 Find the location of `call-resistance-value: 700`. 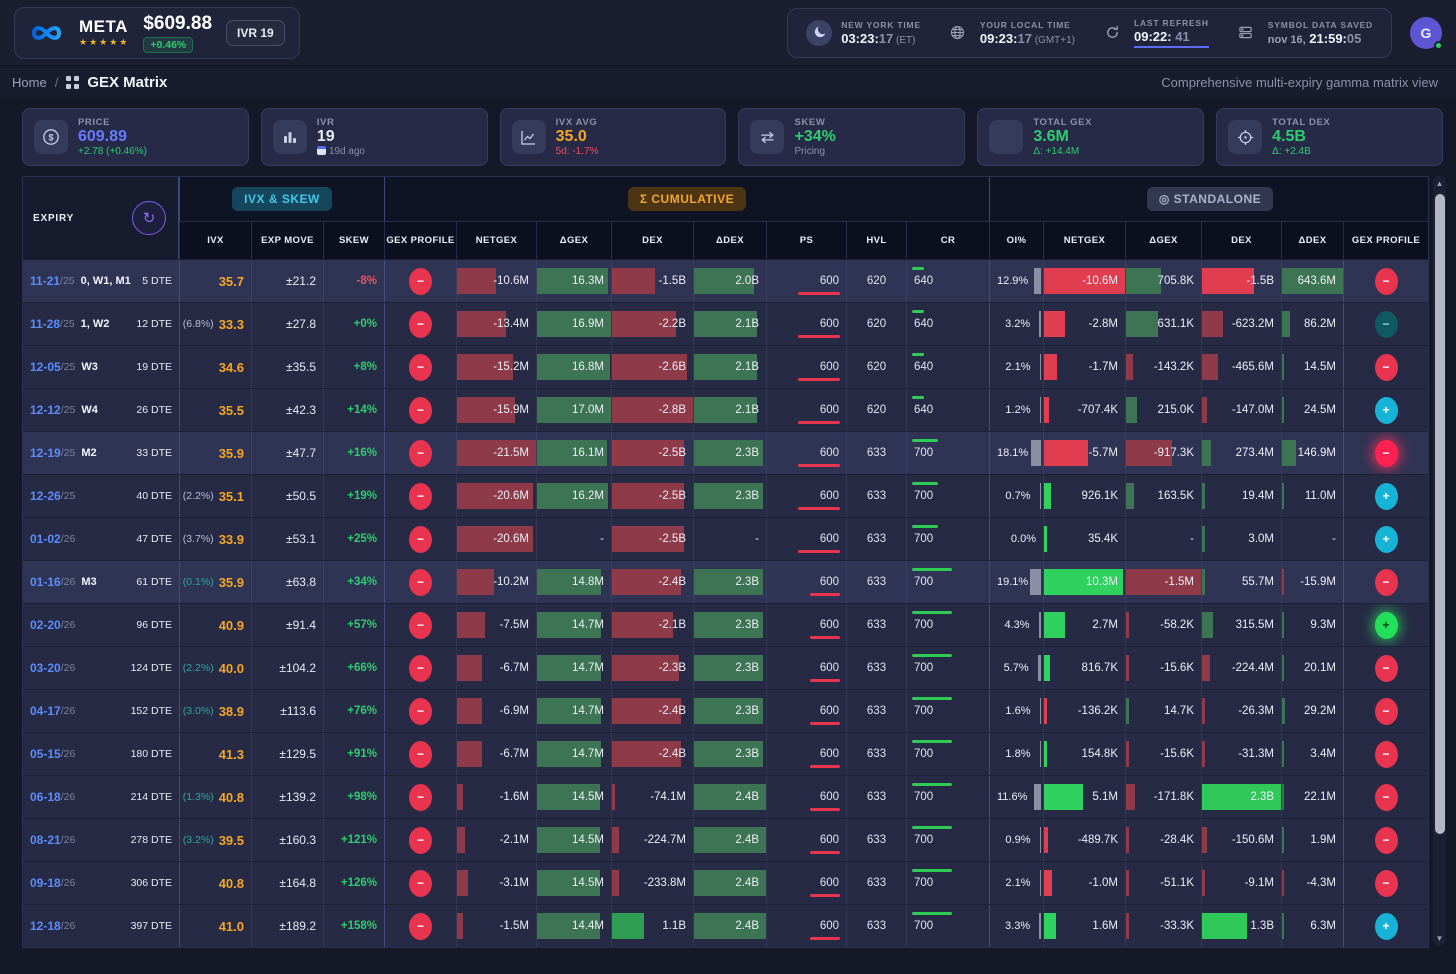

call-resistance-value: 700 is located at coordinates (924, 754).